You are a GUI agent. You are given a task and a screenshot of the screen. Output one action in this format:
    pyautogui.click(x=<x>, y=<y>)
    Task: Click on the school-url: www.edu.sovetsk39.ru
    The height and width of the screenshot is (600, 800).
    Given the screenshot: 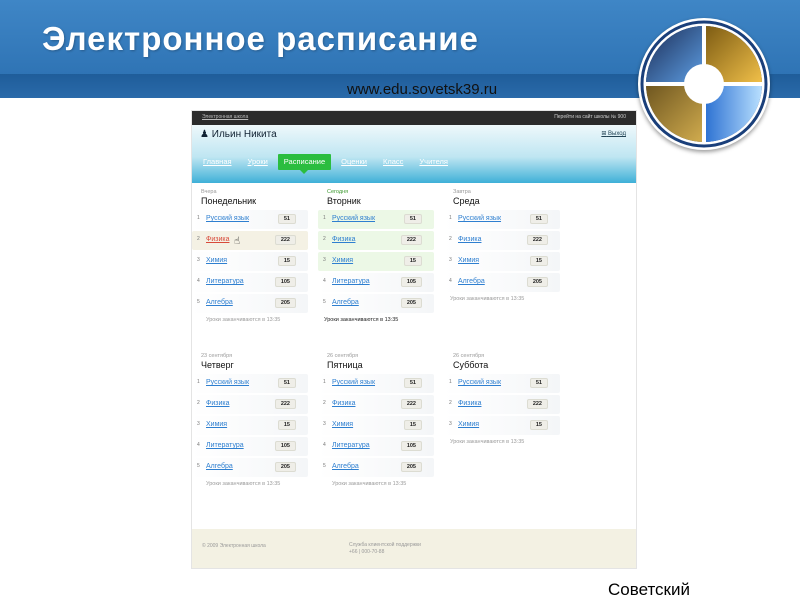 What is the action you would take?
    pyautogui.click(x=422, y=89)
    